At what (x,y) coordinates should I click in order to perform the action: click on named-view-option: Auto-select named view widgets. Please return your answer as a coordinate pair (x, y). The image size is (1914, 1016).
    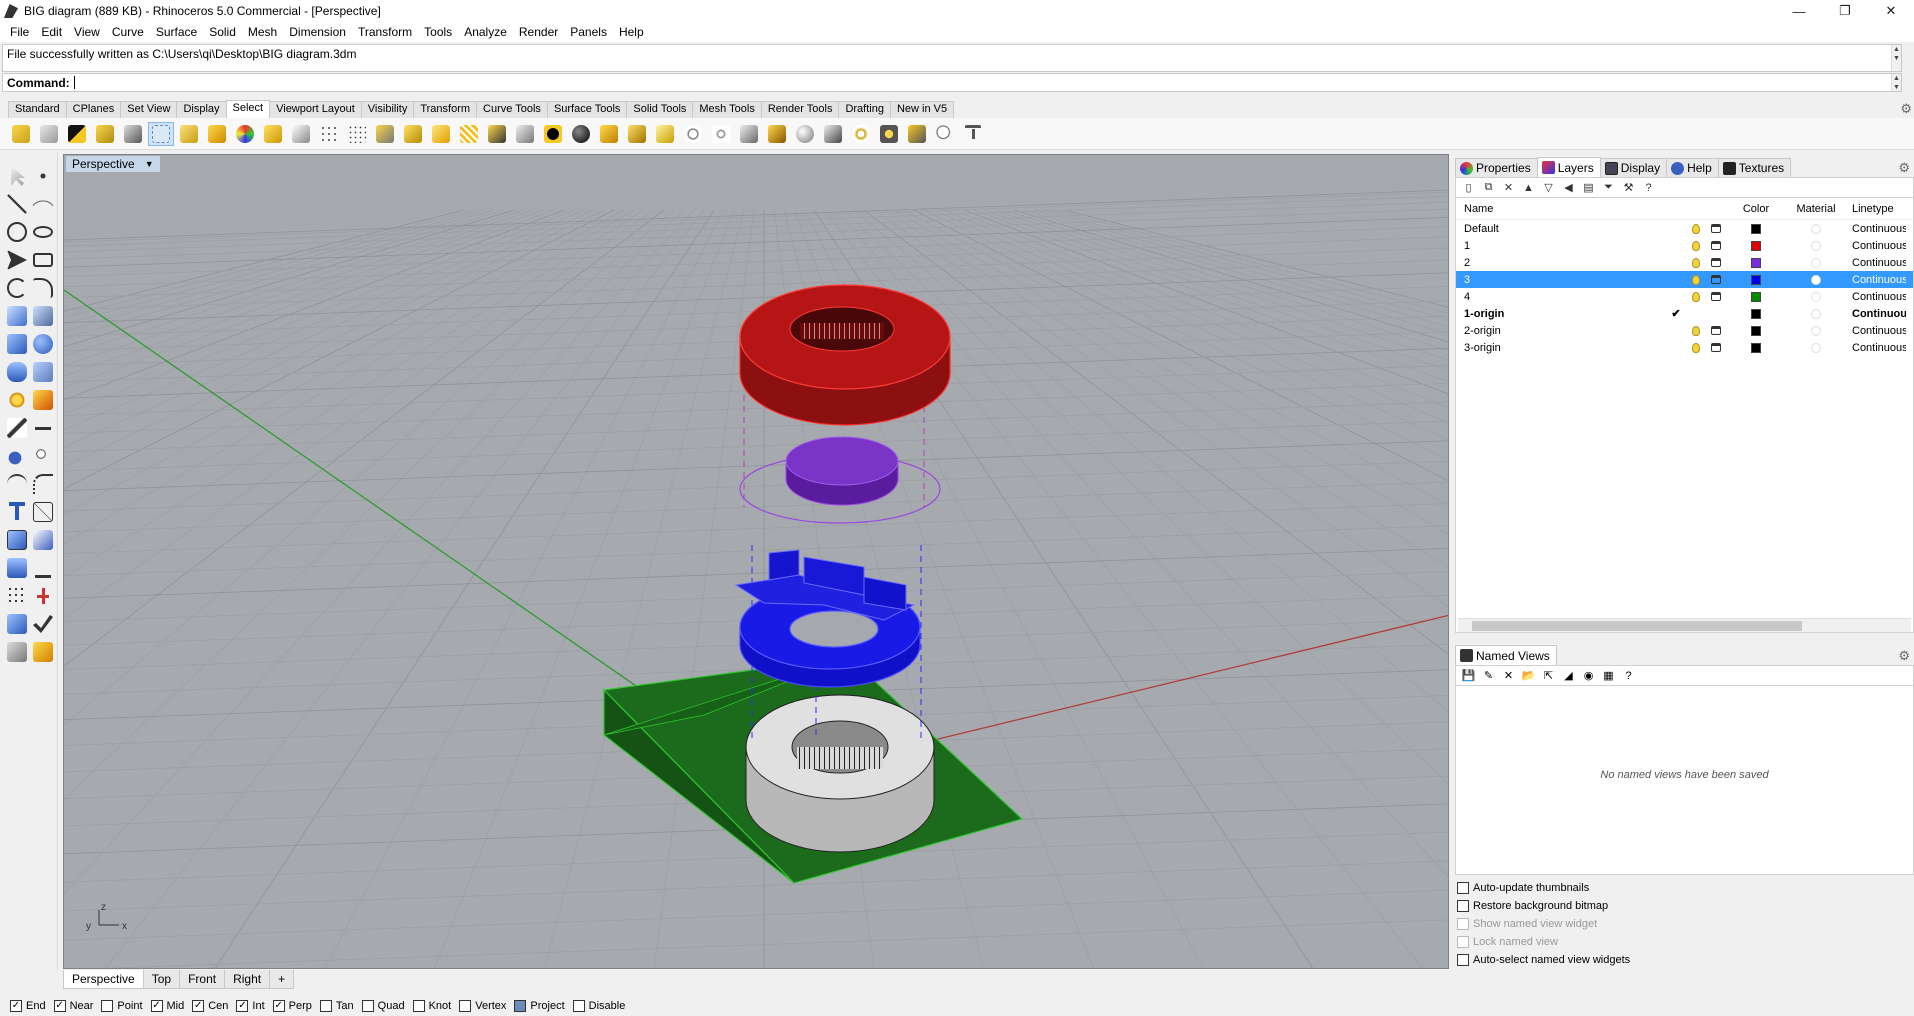
    Looking at the image, I should click on (1684, 960).